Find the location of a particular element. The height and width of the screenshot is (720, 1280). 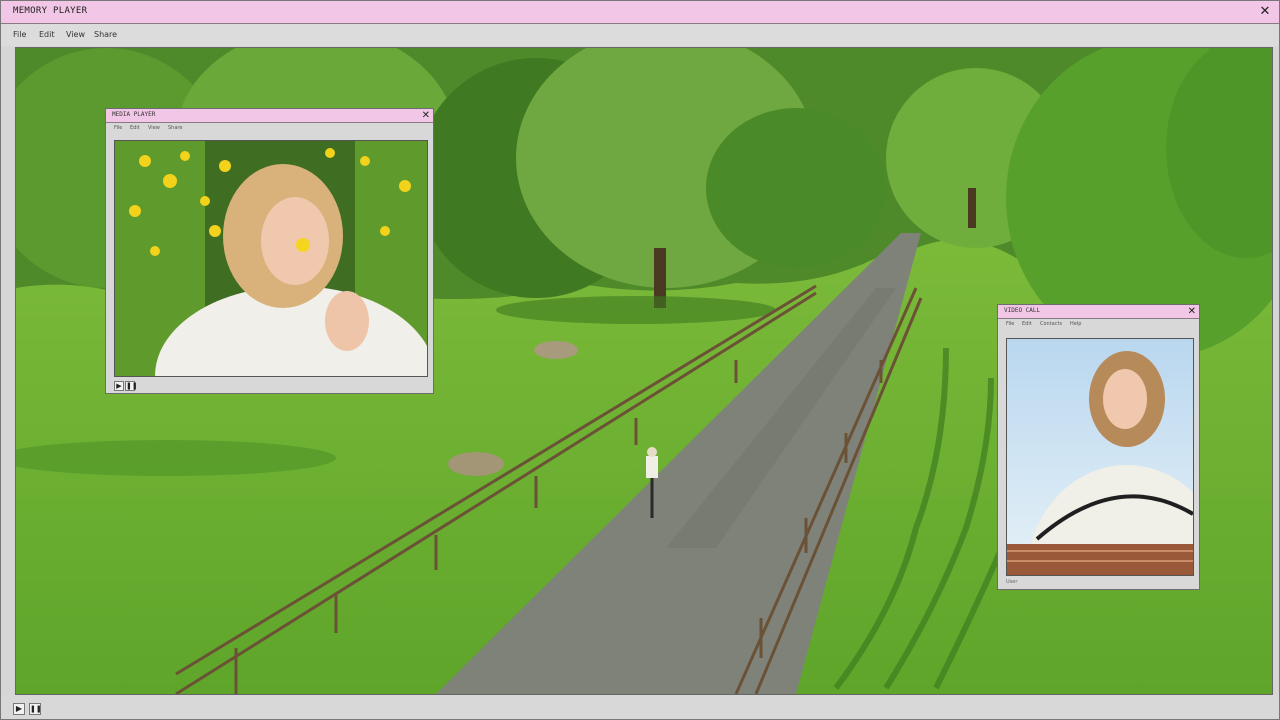

video-call-feed is located at coordinates (1100, 457).